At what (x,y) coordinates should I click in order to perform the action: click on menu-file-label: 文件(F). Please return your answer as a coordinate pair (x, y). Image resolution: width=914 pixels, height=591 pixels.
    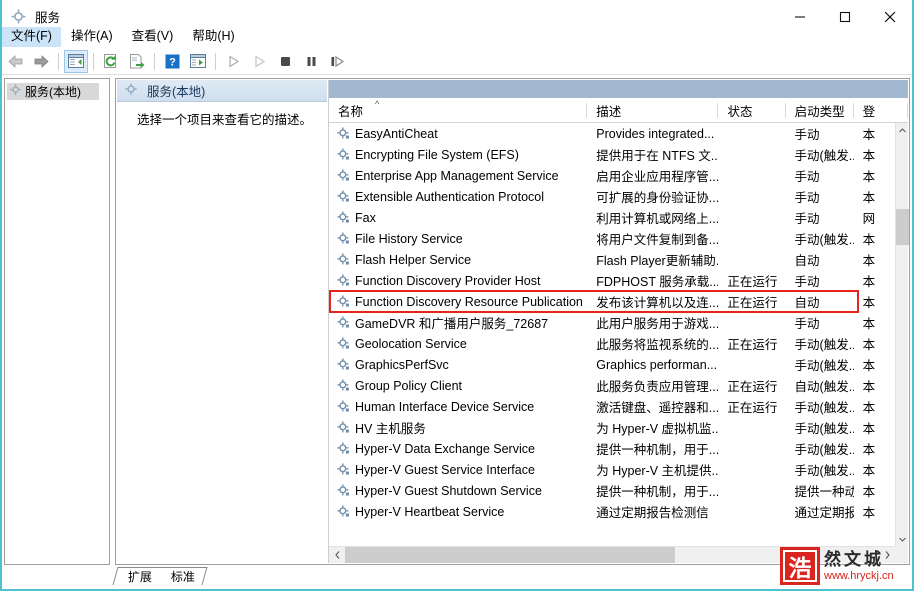
    Looking at the image, I should click on (31, 36).